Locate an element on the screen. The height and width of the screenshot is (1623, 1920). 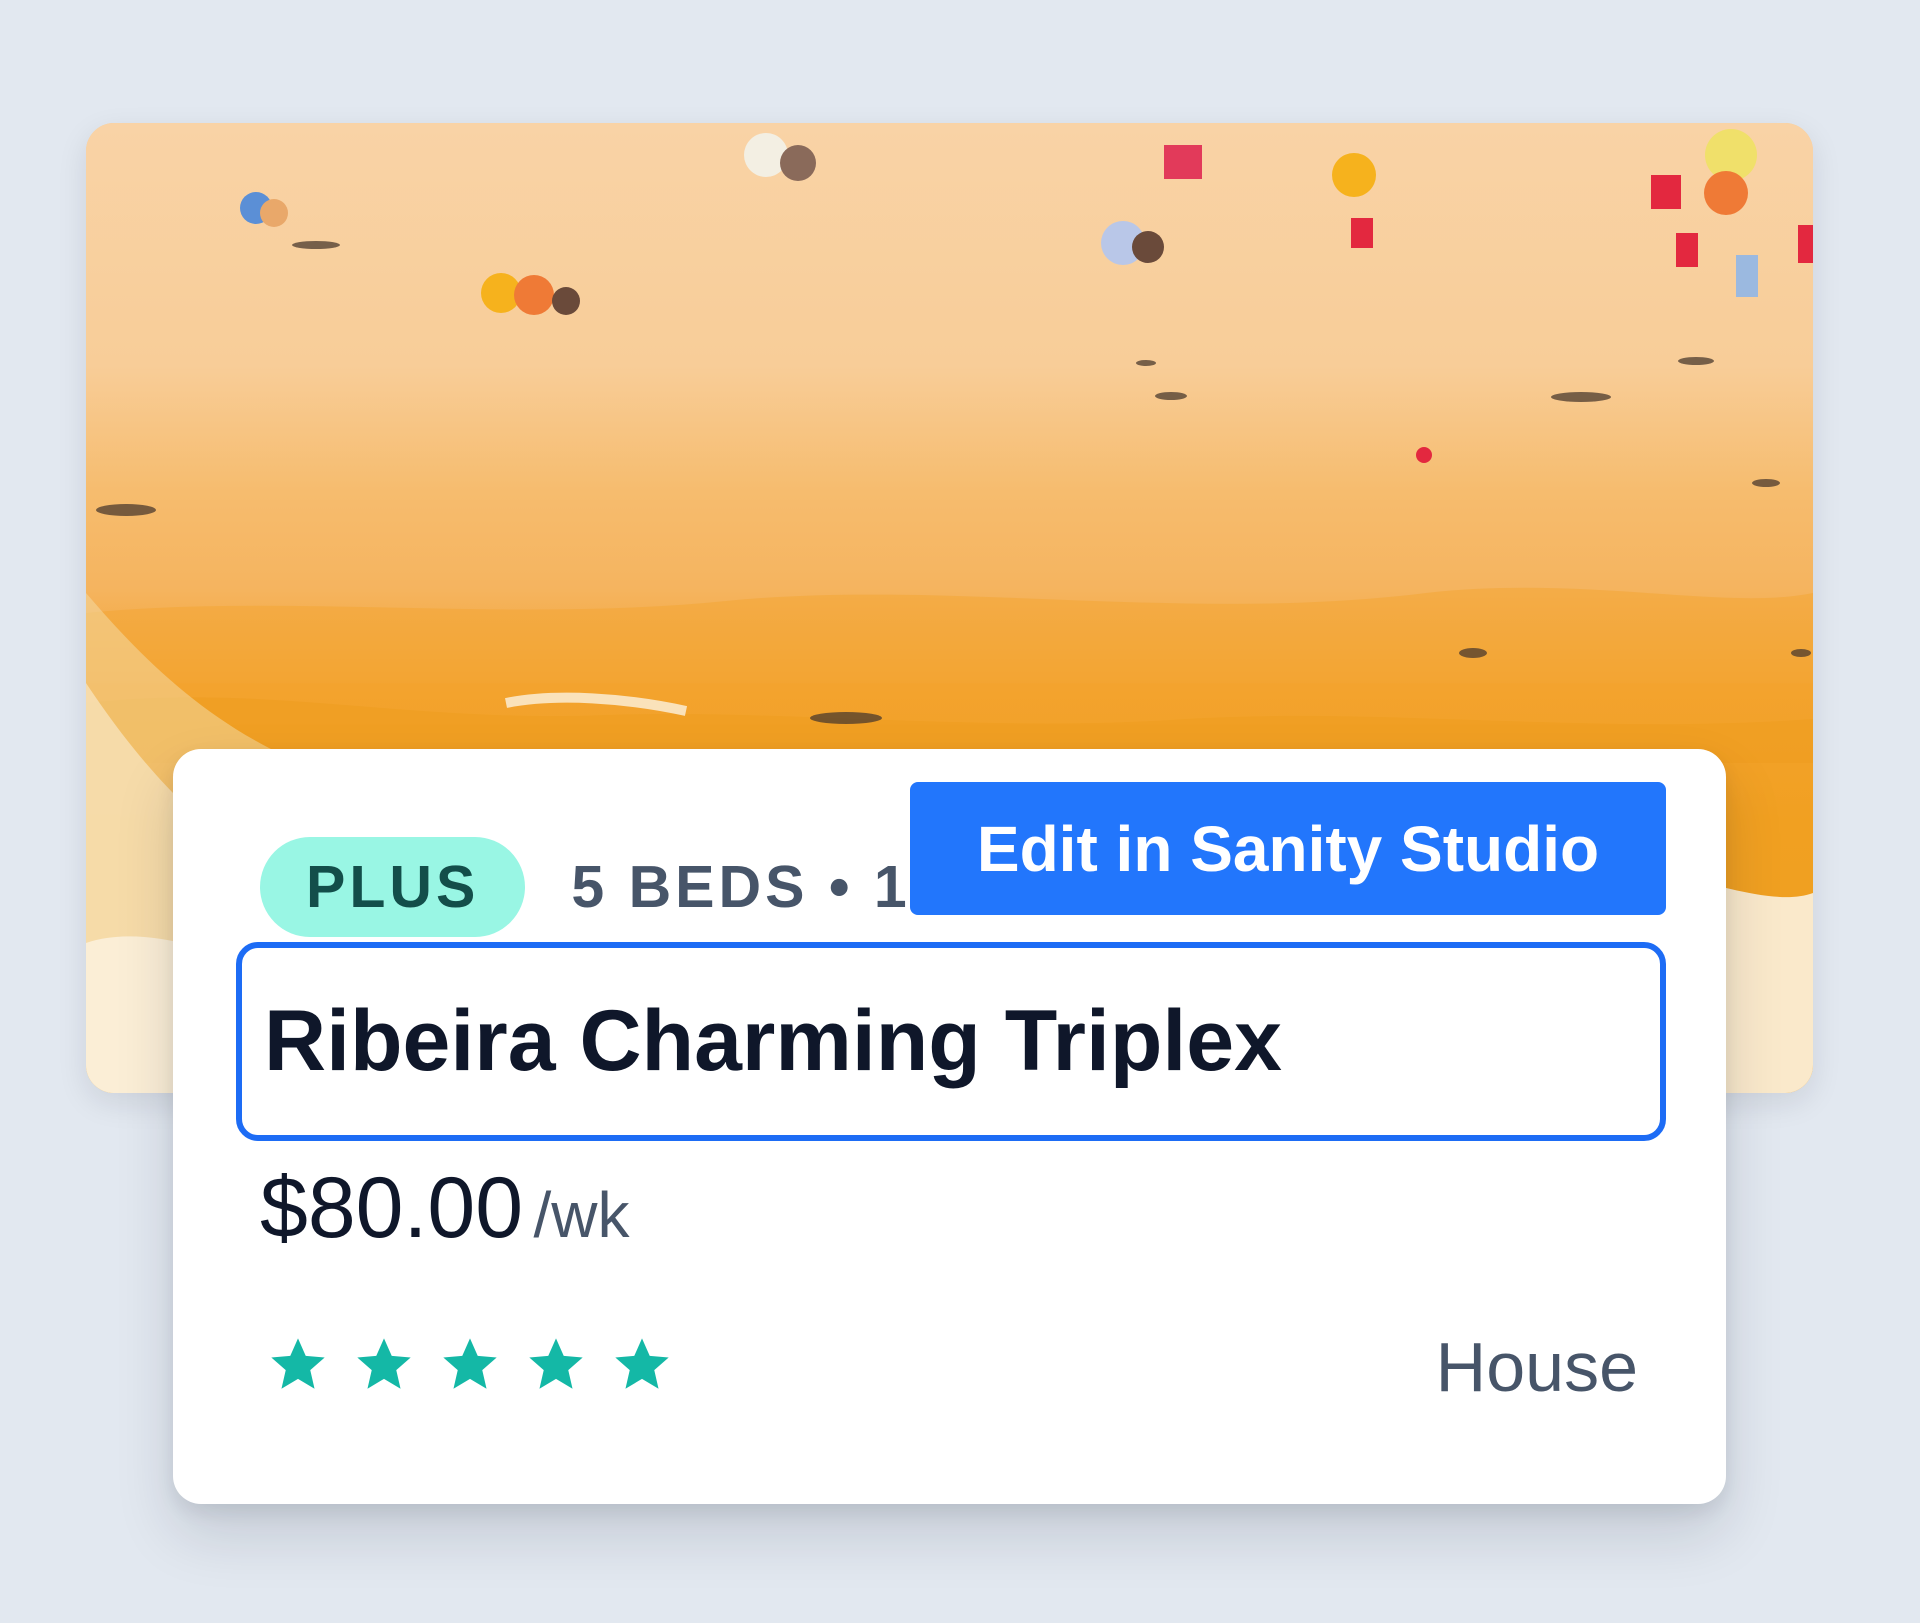
beds-count: 5 BEDS • 1 is located at coordinates (741, 887).